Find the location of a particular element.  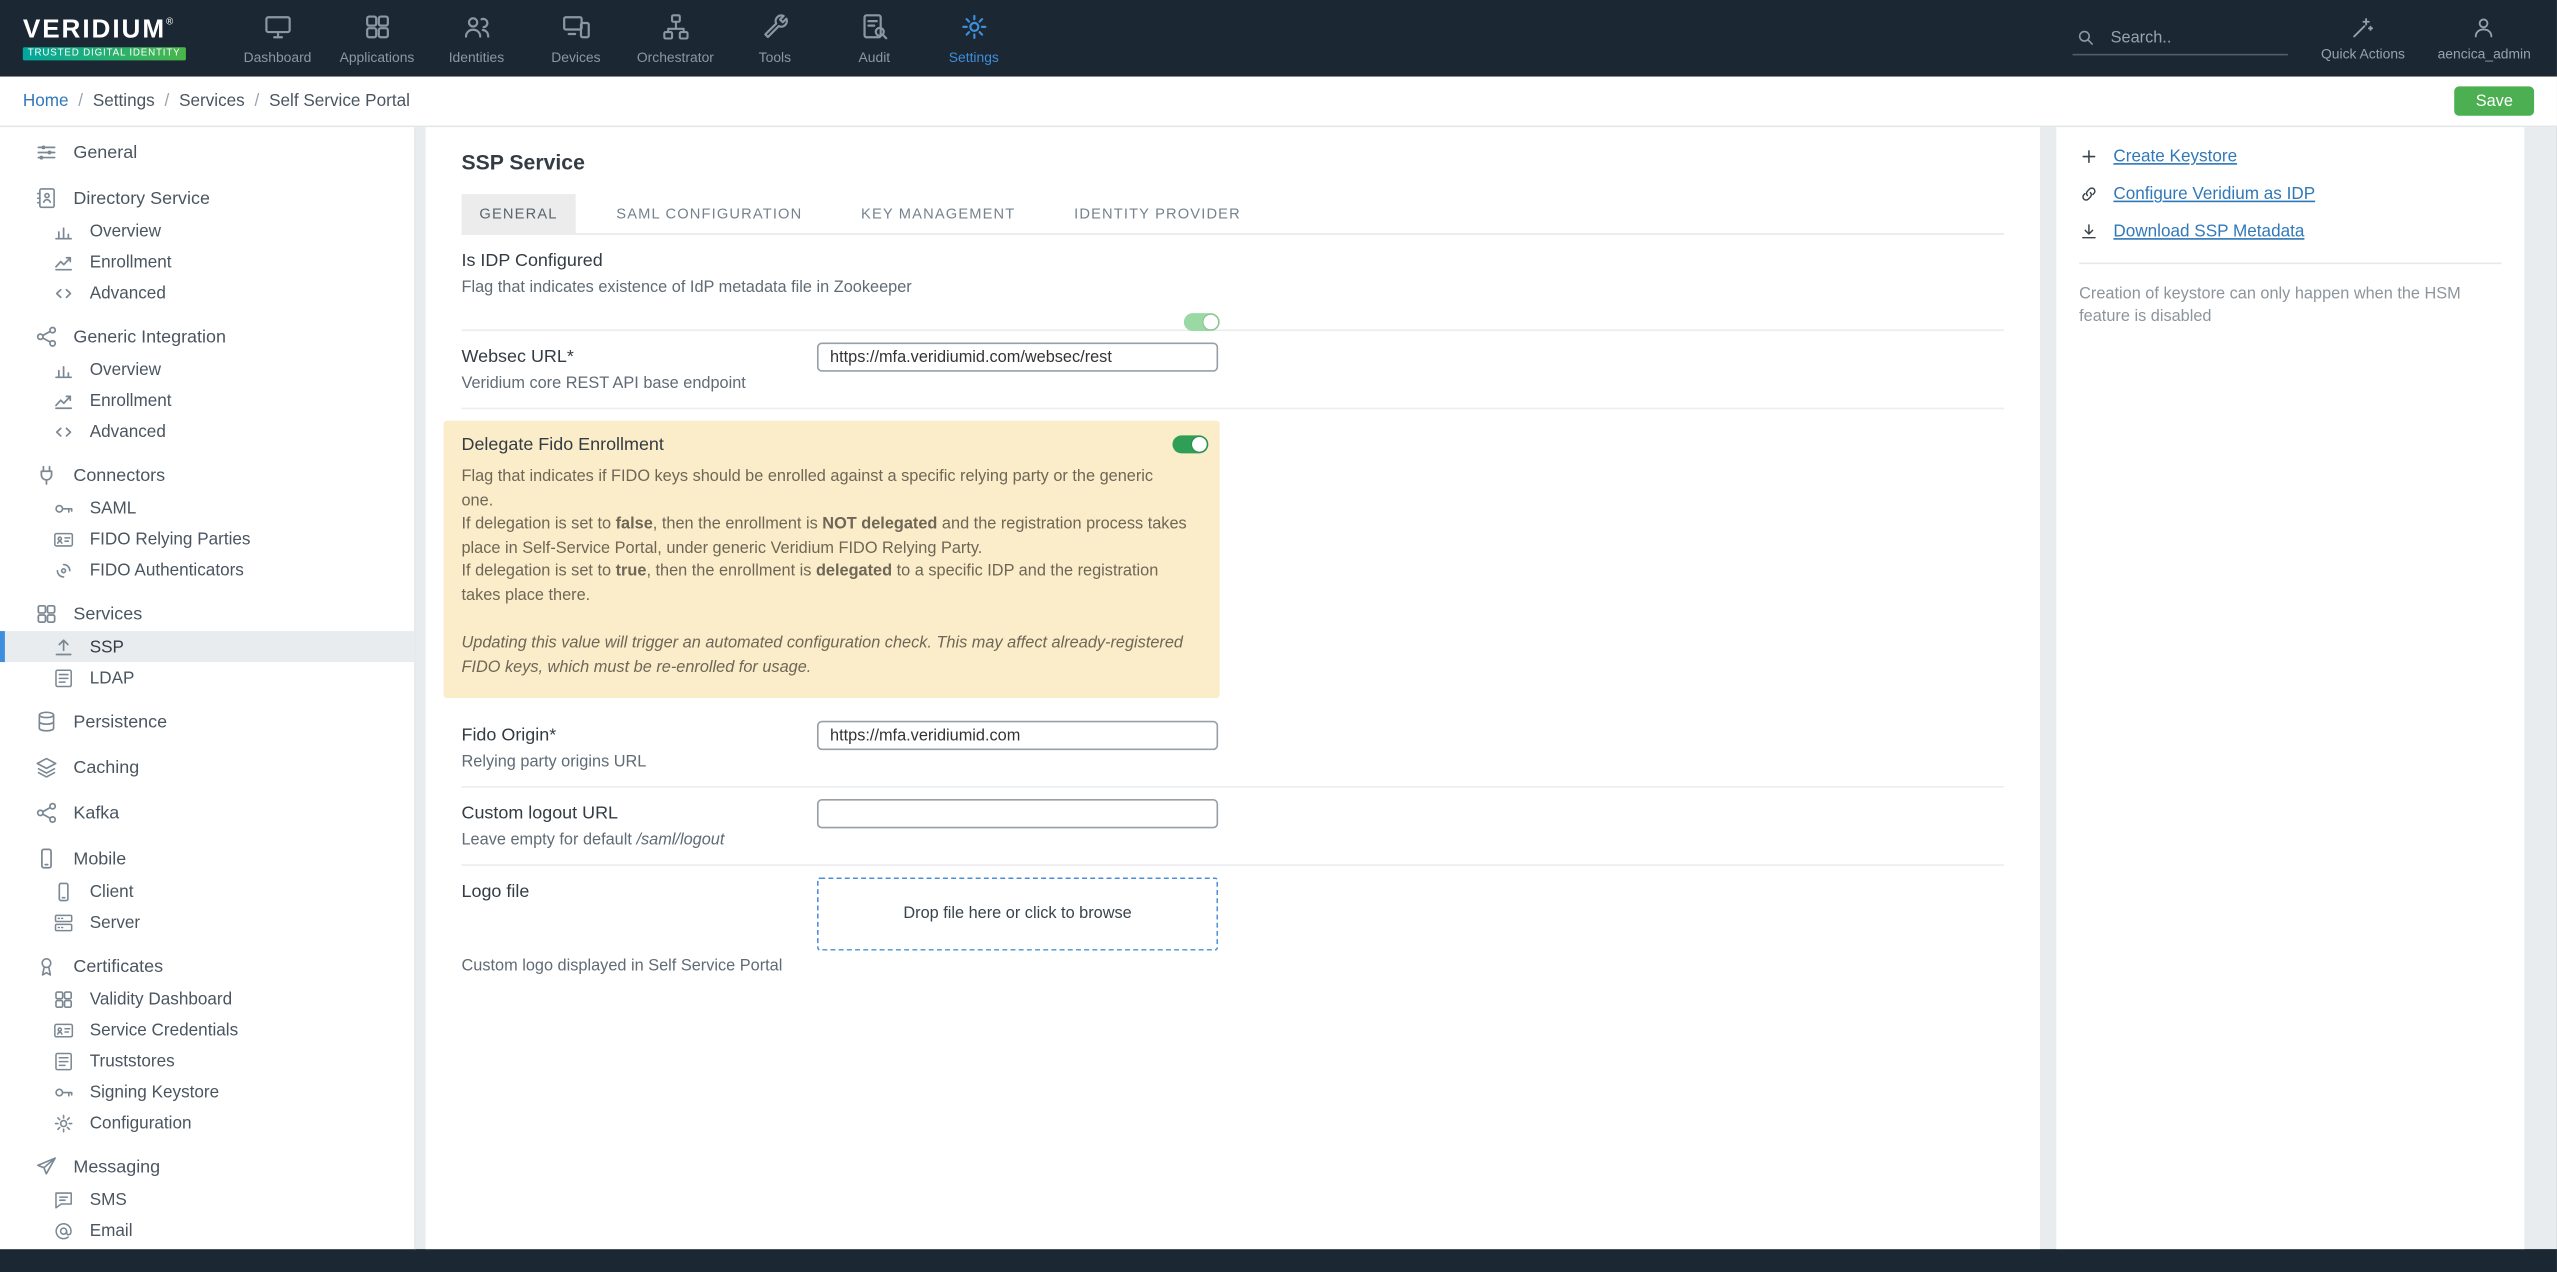

user-icon is located at coordinates (2484, 28).